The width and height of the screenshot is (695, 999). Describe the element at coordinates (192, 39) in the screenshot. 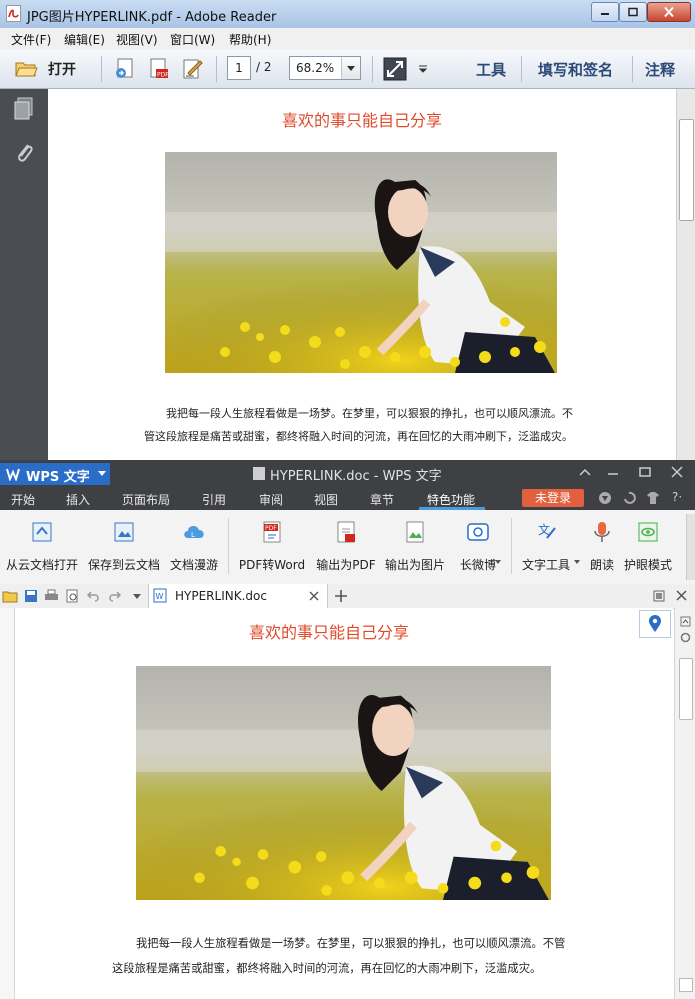

I see `menu-window: 窗口(W)` at that location.